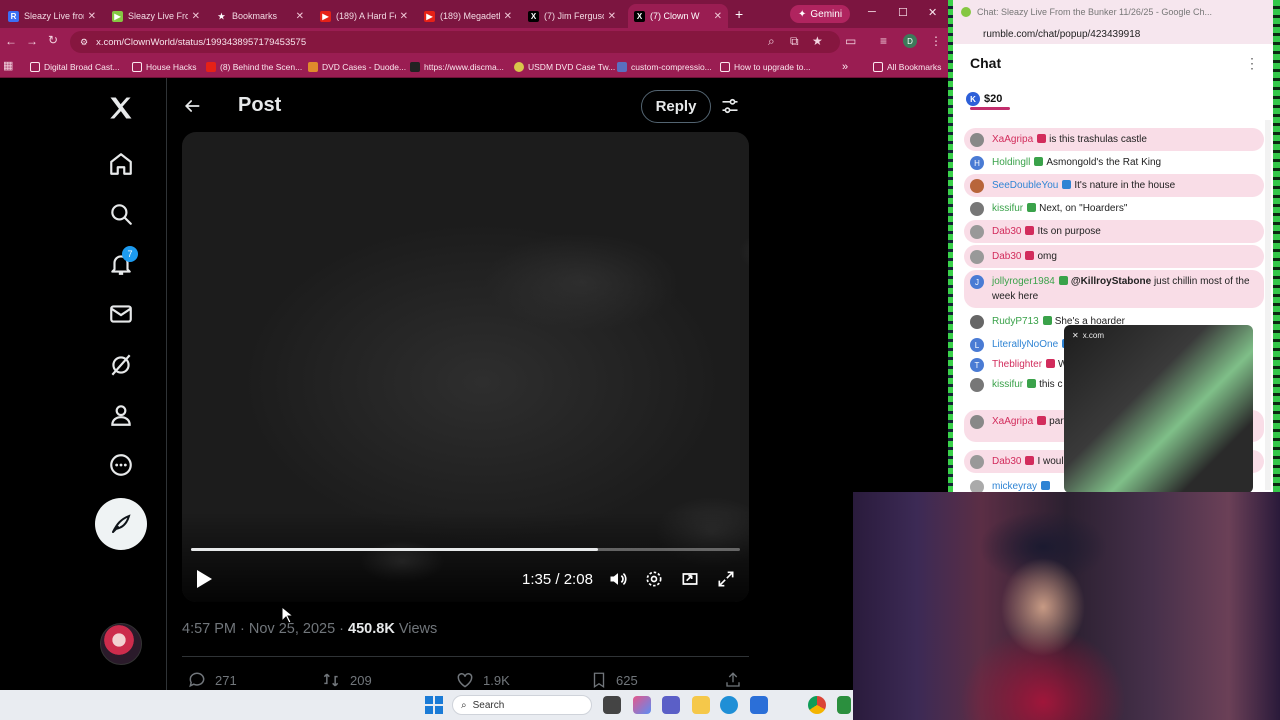 Image resolution: width=1280 pixels, height=720 pixels. Describe the element at coordinates (32, 41) in the screenshot. I see `forward-icon: →` at that location.